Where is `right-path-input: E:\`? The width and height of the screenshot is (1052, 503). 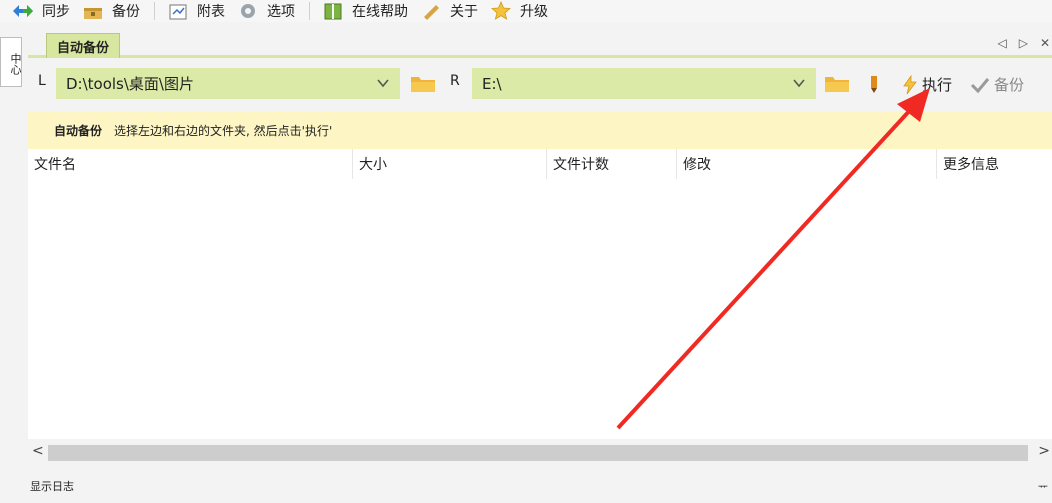 right-path-input: E:\ is located at coordinates (644, 83).